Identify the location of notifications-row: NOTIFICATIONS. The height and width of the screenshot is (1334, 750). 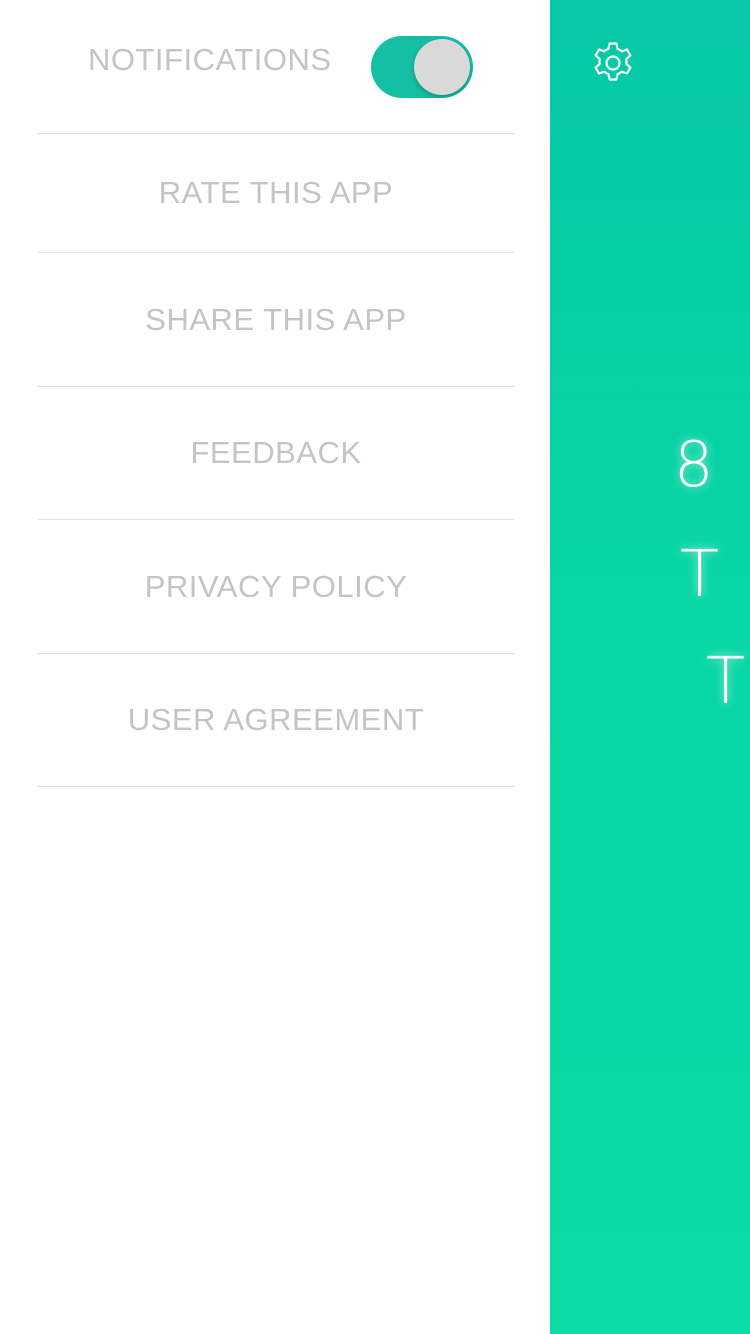
(276, 67).